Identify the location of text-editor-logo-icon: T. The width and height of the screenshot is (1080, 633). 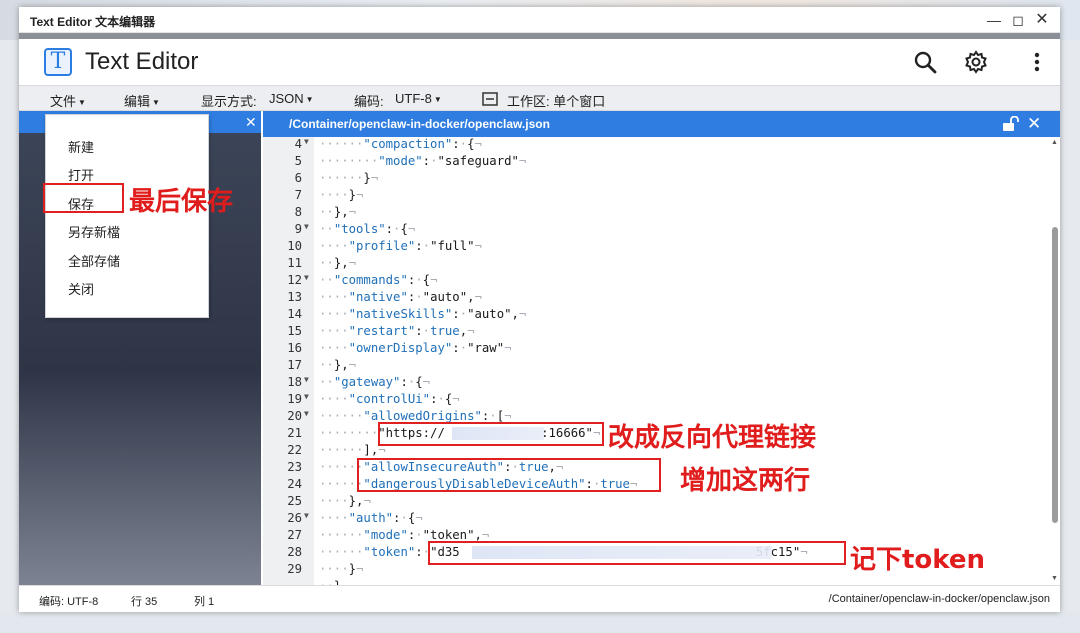
(58, 62).